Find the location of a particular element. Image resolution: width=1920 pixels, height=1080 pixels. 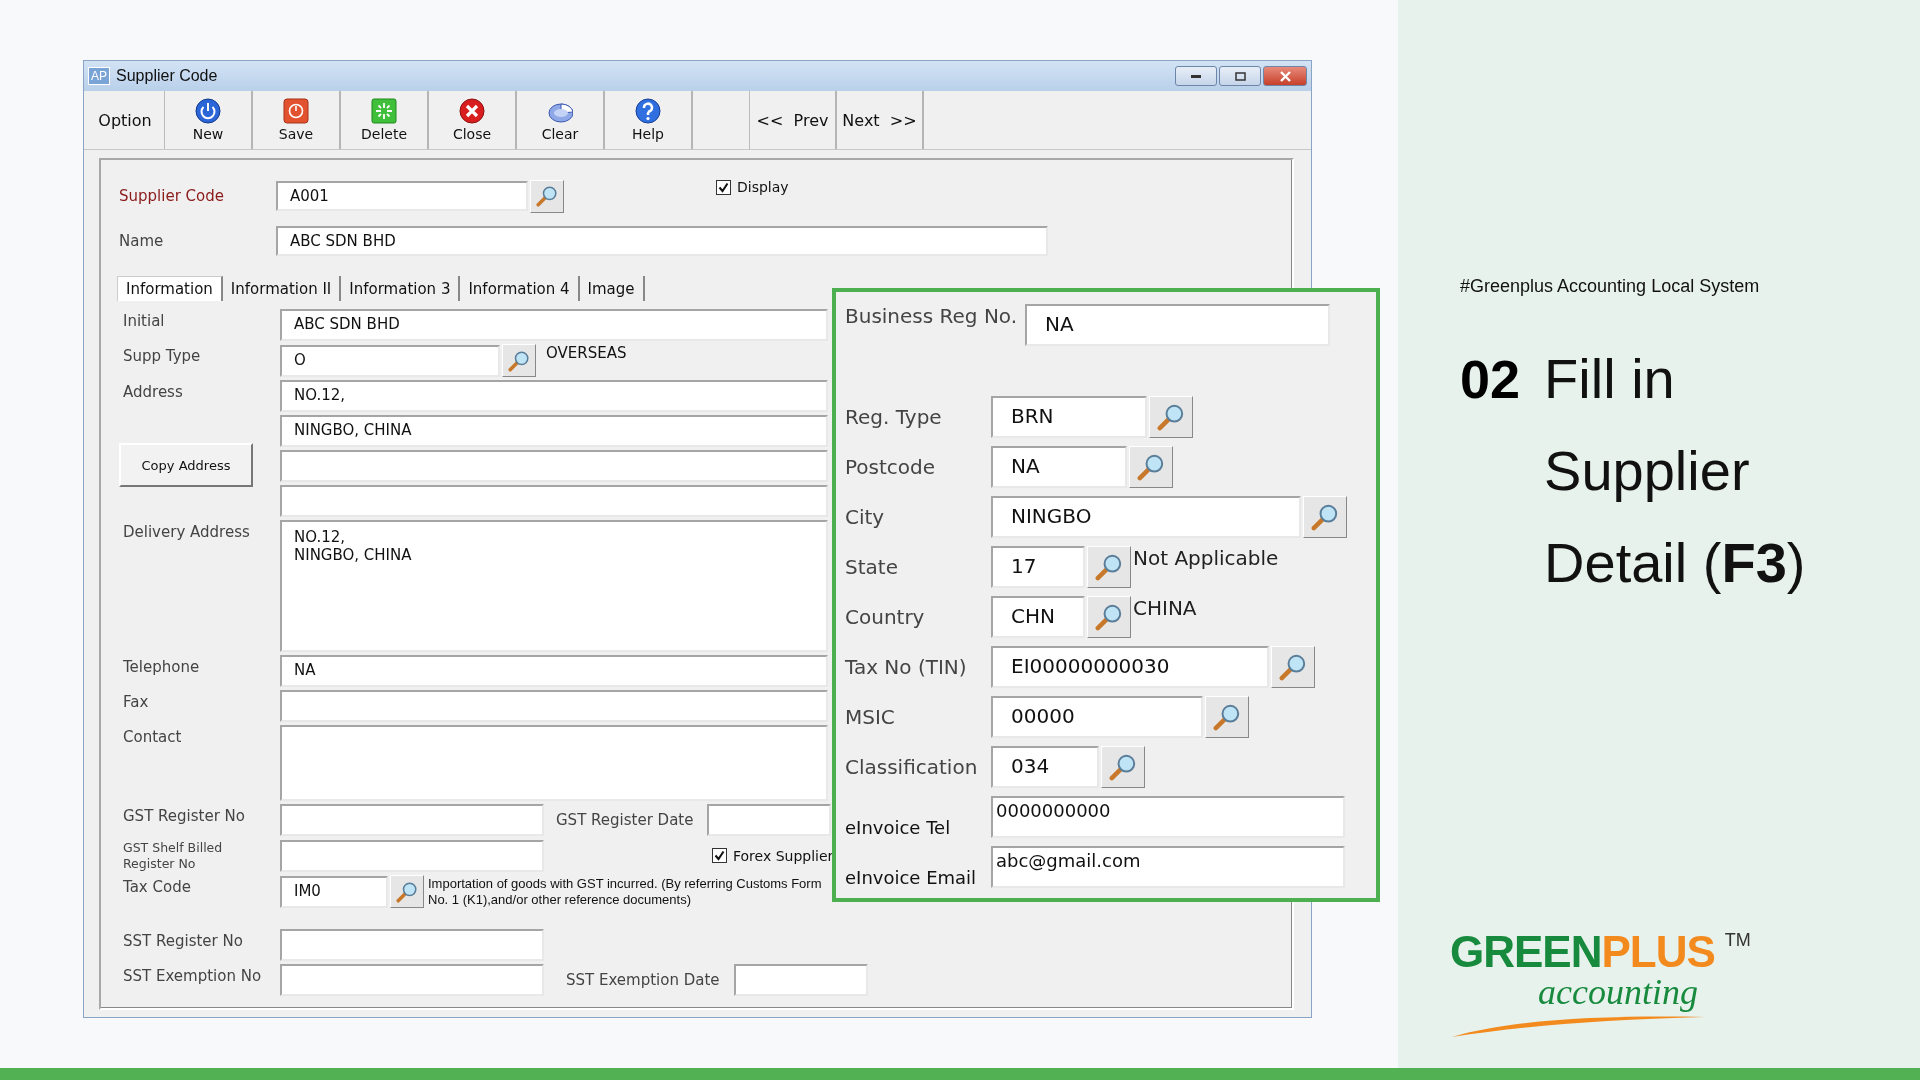

text-field: CHN is located at coordinates (1038, 617).